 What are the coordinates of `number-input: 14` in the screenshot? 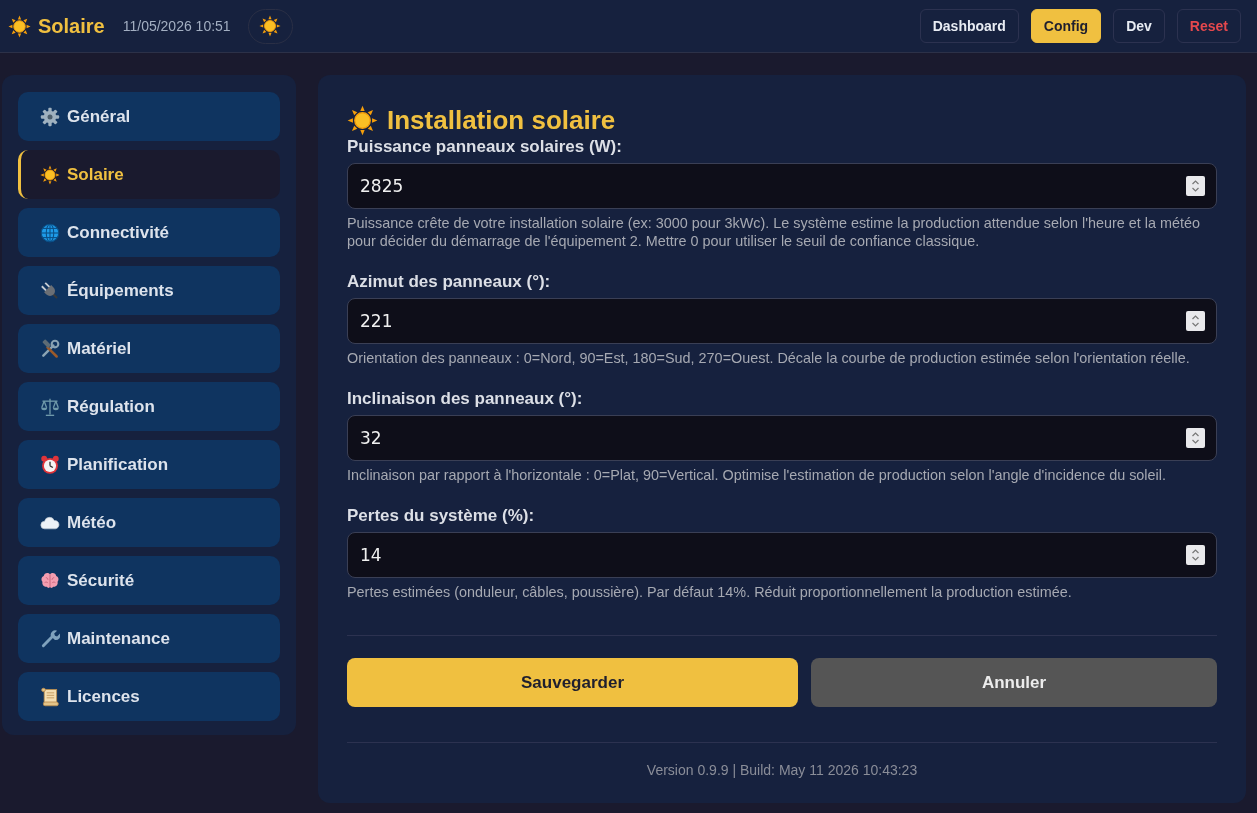 It's located at (782, 555).